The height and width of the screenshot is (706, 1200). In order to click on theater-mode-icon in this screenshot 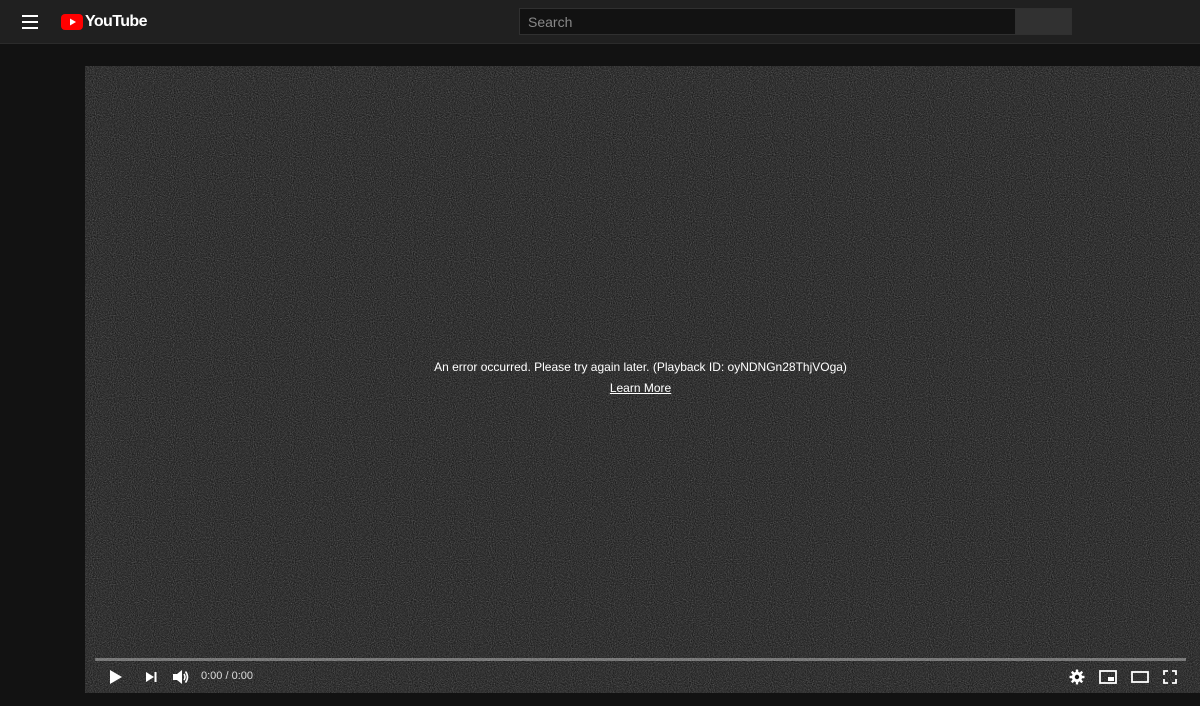, I will do `click(1140, 677)`.